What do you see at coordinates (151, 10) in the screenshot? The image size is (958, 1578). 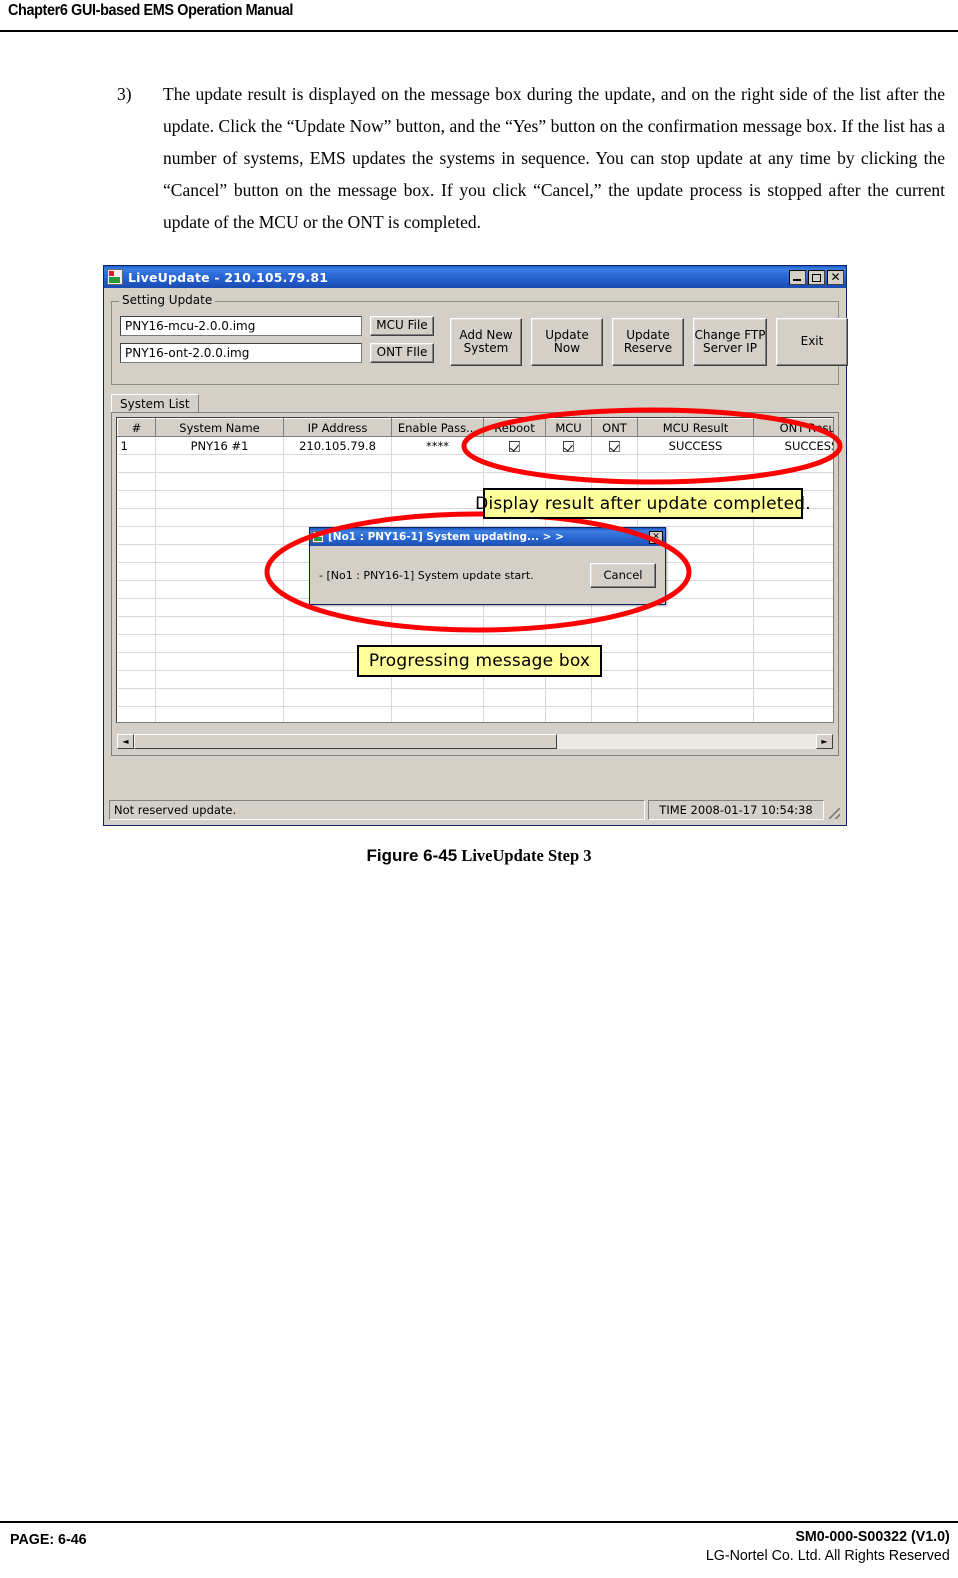 I see `page-header-title: Chapter6 GUI-based EMS Operation Manual` at bounding box center [151, 10].